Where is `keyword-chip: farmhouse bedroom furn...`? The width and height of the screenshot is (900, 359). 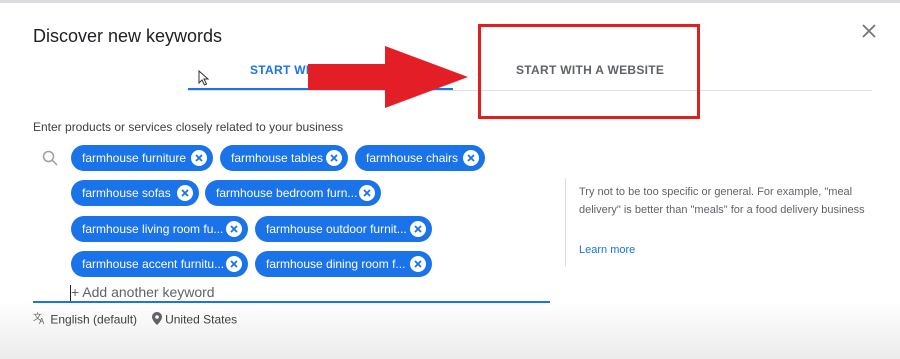 keyword-chip: farmhouse bedroom furn... is located at coordinates (293, 193).